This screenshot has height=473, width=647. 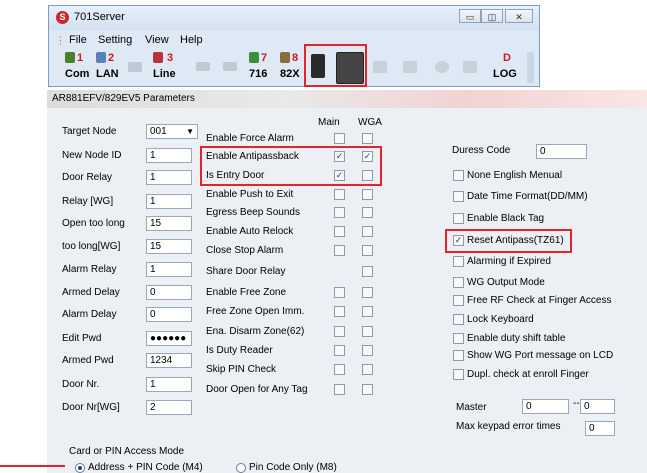 What do you see at coordinates (89, 131) in the screenshot?
I see `param-label: Target Node` at bounding box center [89, 131].